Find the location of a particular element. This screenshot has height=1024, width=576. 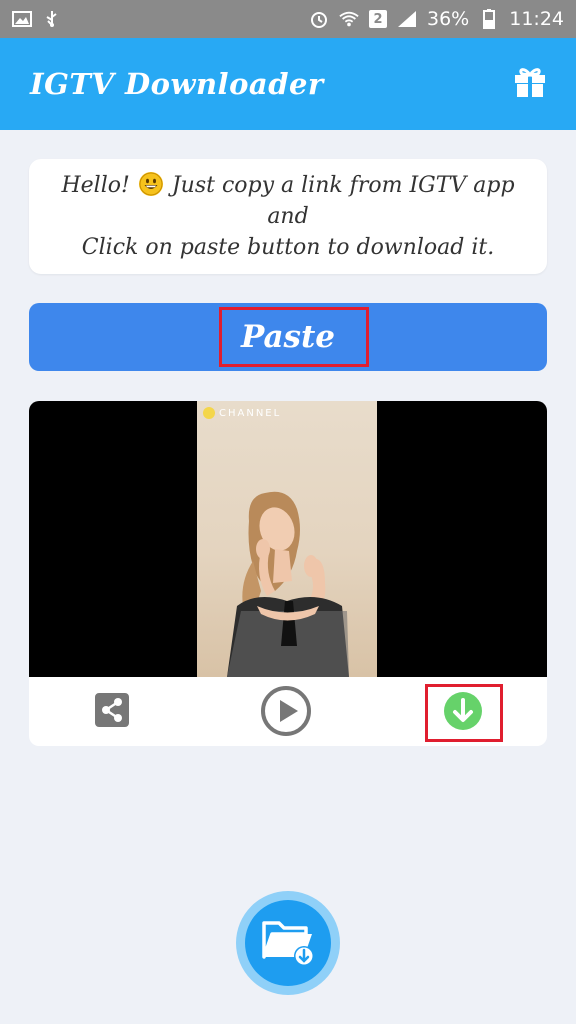

clock: 11:24 is located at coordinates (536, 19).